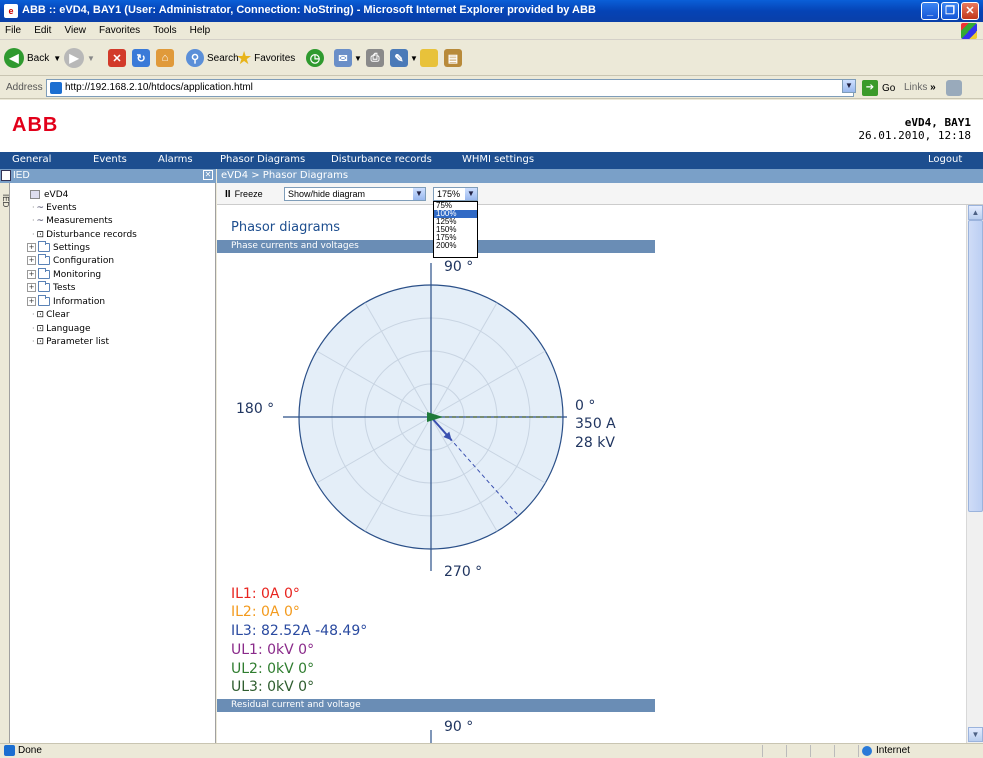 This screenshot has height=758, width=983. I want to click on nav-phasor-diagrams: Phasor Diagrams, so click(262, 159).